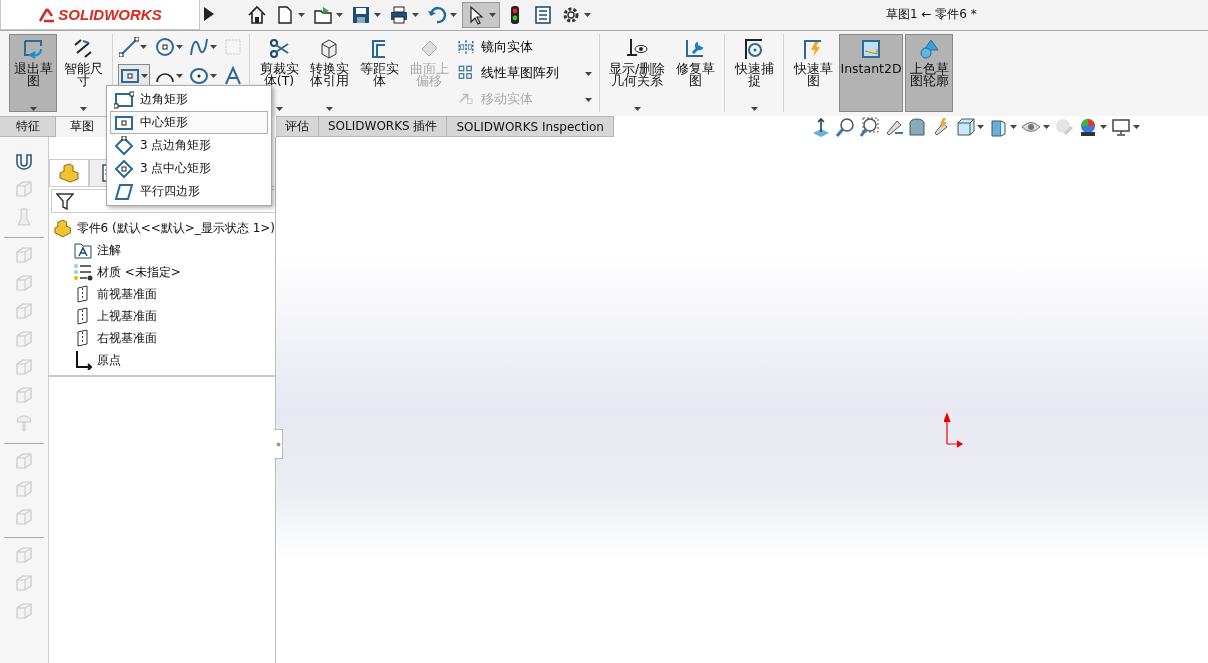  I want to click on pointer-button, so click(481, 15).